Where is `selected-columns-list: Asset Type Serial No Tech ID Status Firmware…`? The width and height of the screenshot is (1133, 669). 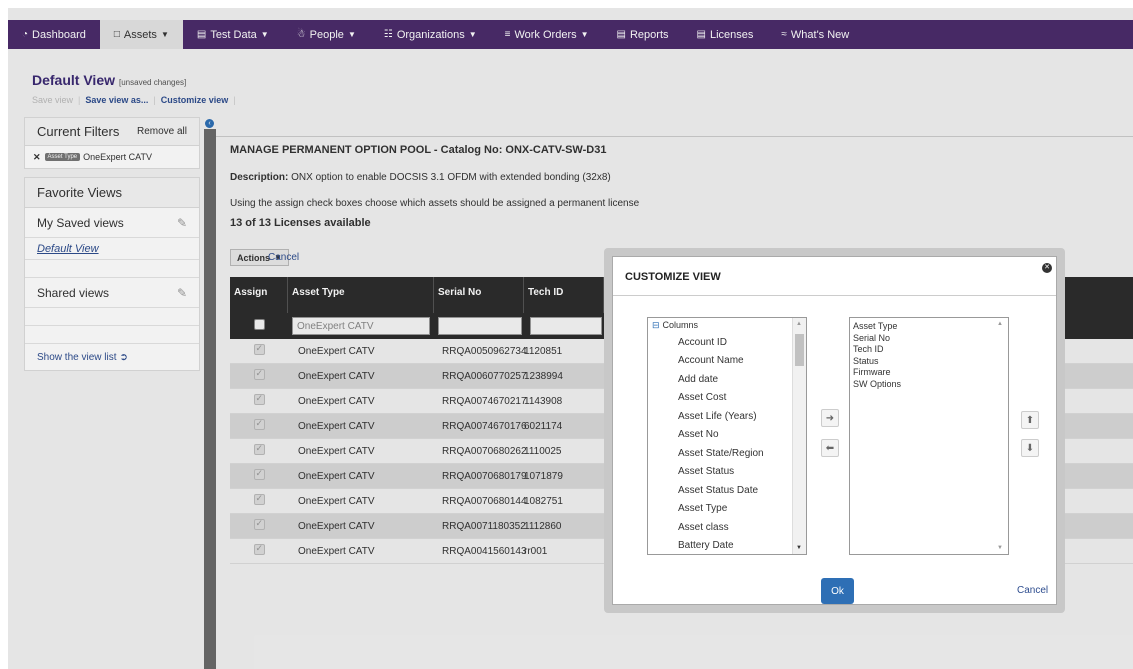
selected-columns-list: Asset Type Serial No Tech ID Status Firmware… is located at coordinates (929, 436).